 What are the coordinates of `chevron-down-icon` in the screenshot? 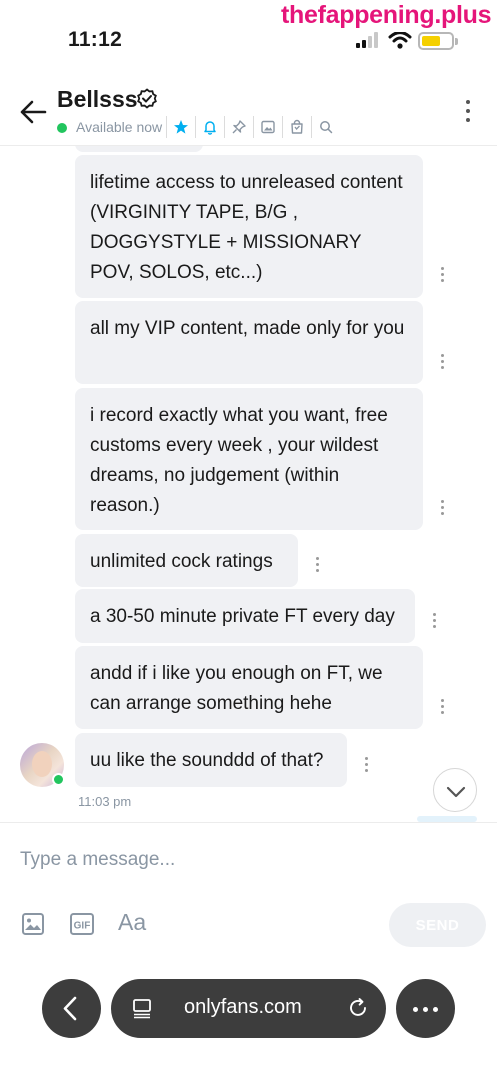 It's located at (456, 792).